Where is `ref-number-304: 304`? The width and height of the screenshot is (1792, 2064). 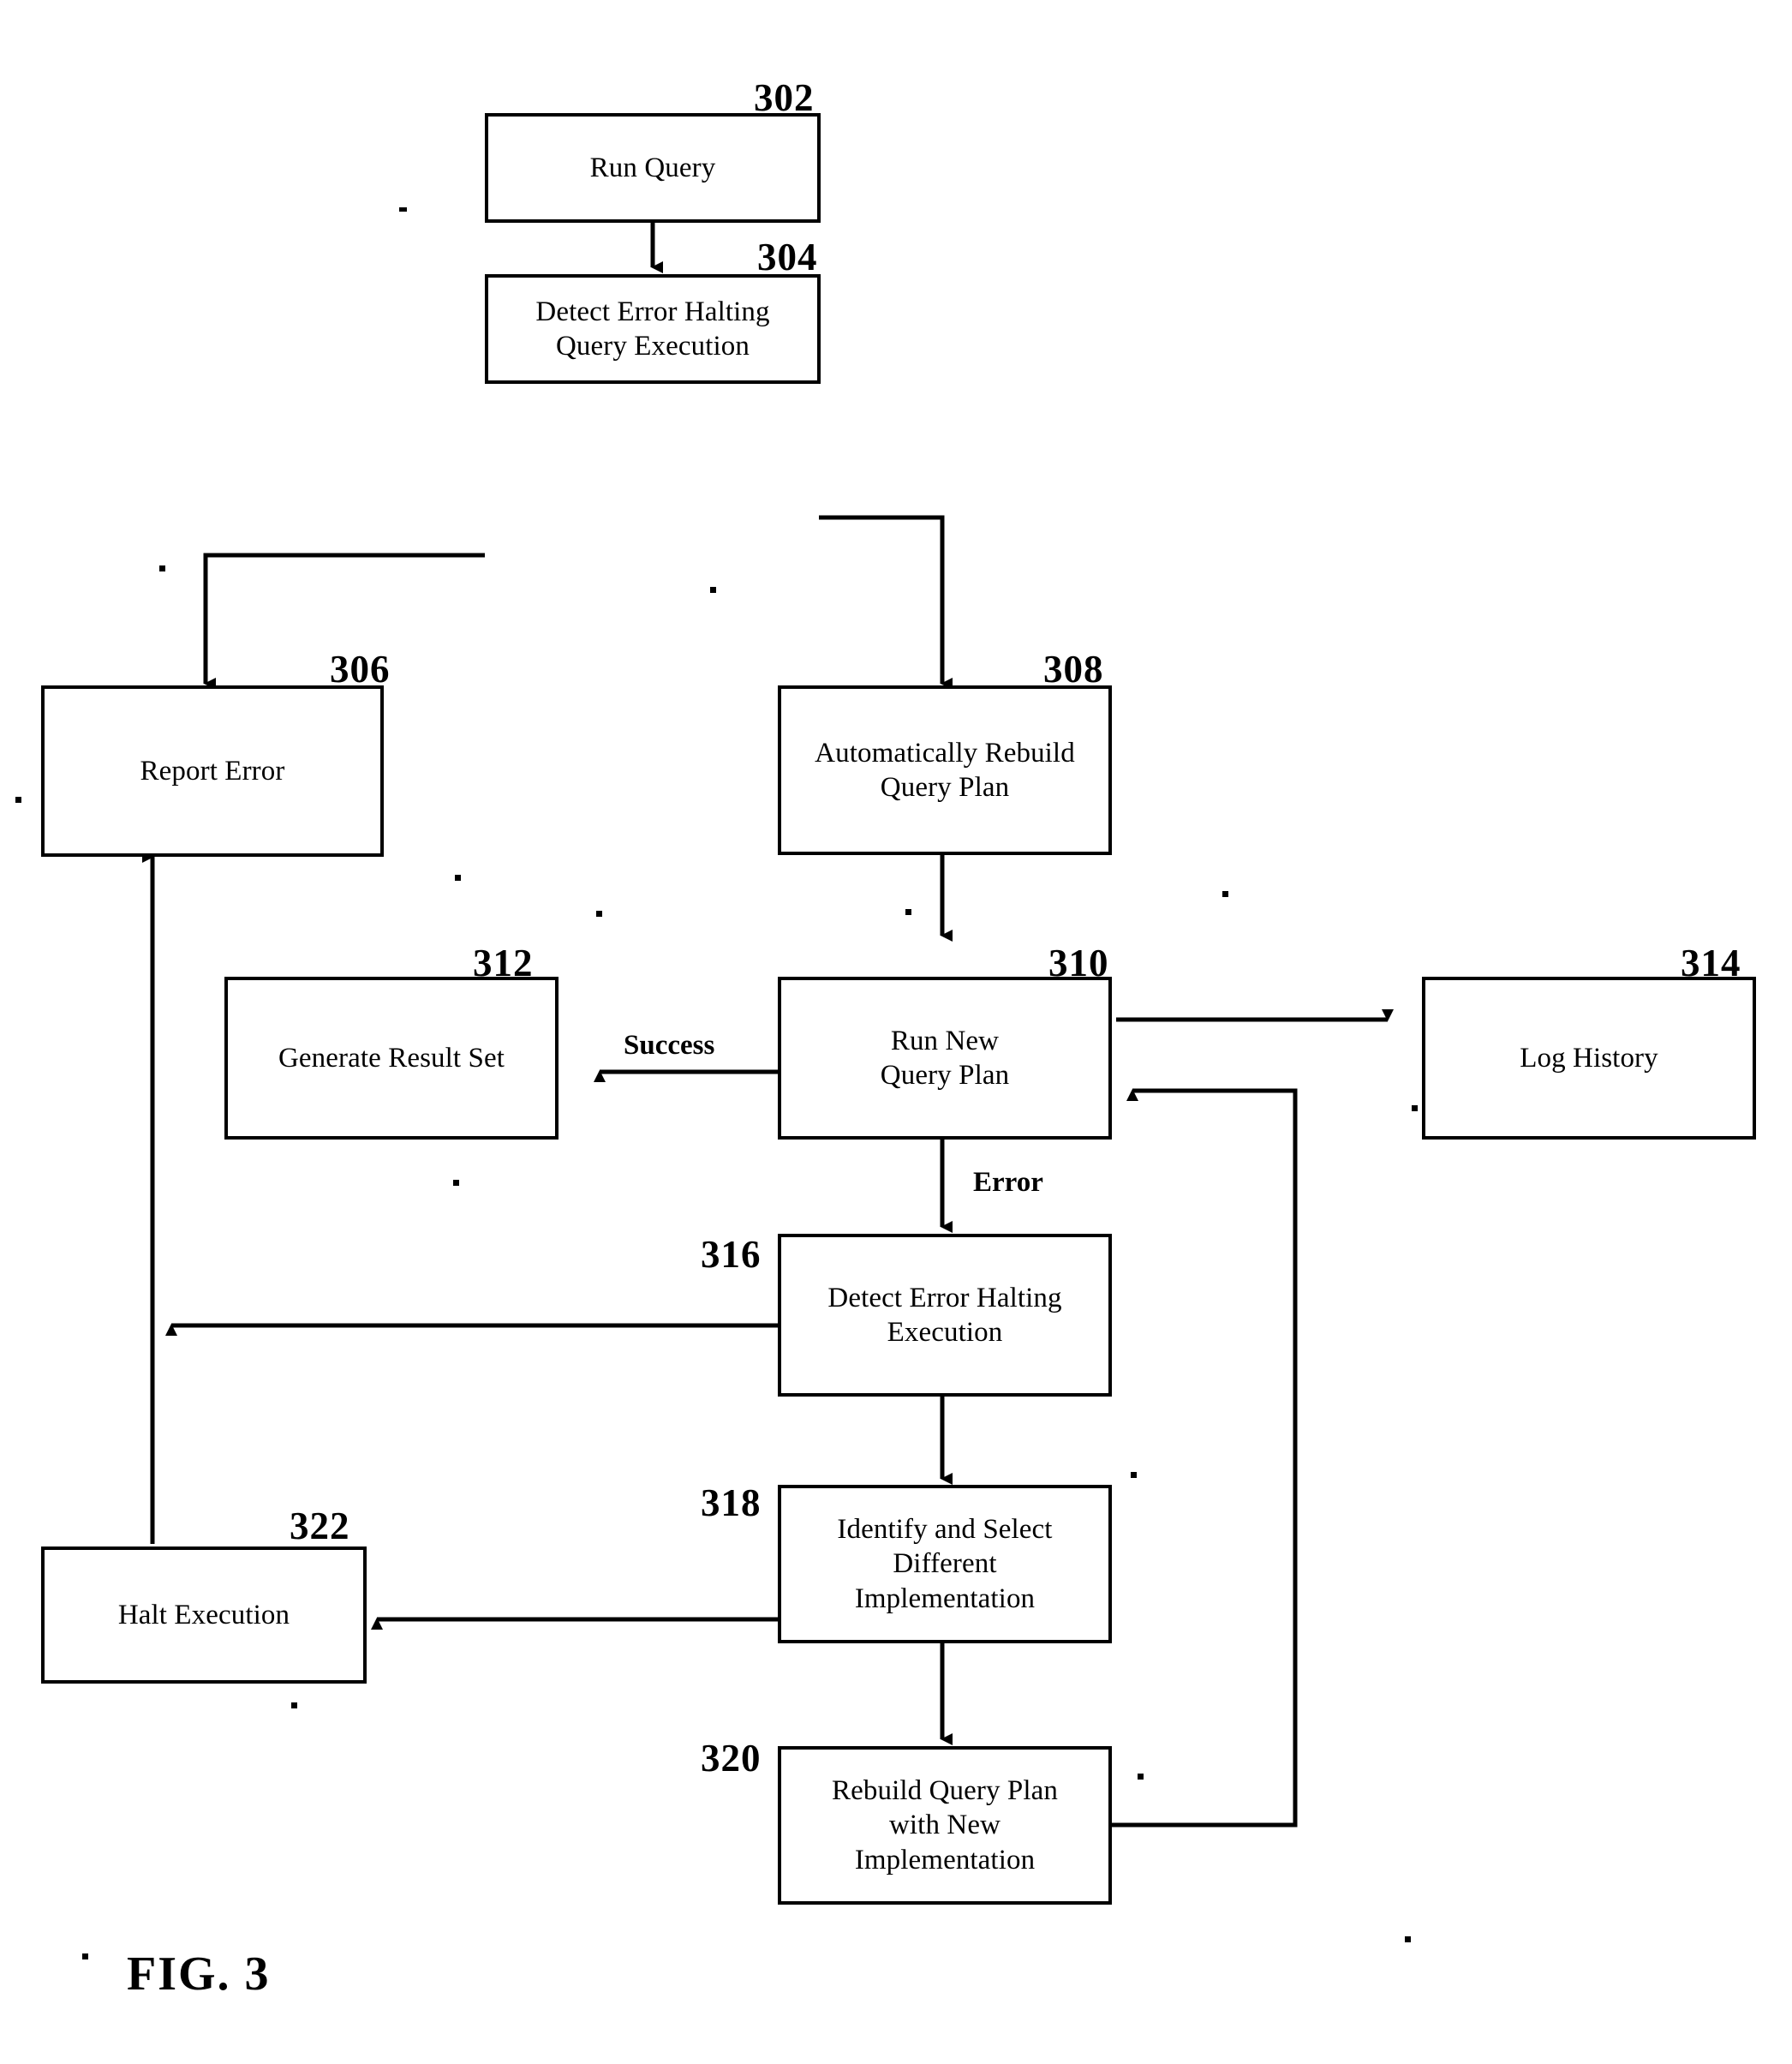
ref-number-304: 304 is located at coordinates (787, 257).